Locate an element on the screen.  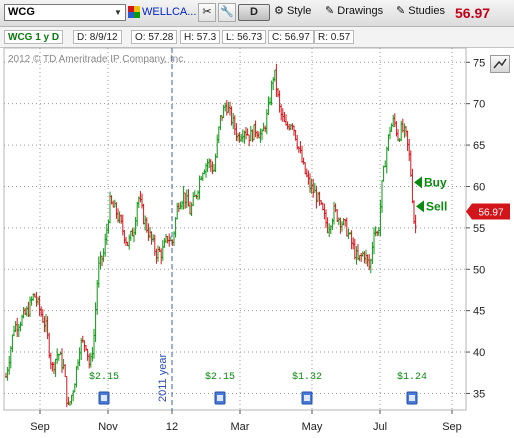
year-marker-label: 2011 year is located at coordinates (163, 378).